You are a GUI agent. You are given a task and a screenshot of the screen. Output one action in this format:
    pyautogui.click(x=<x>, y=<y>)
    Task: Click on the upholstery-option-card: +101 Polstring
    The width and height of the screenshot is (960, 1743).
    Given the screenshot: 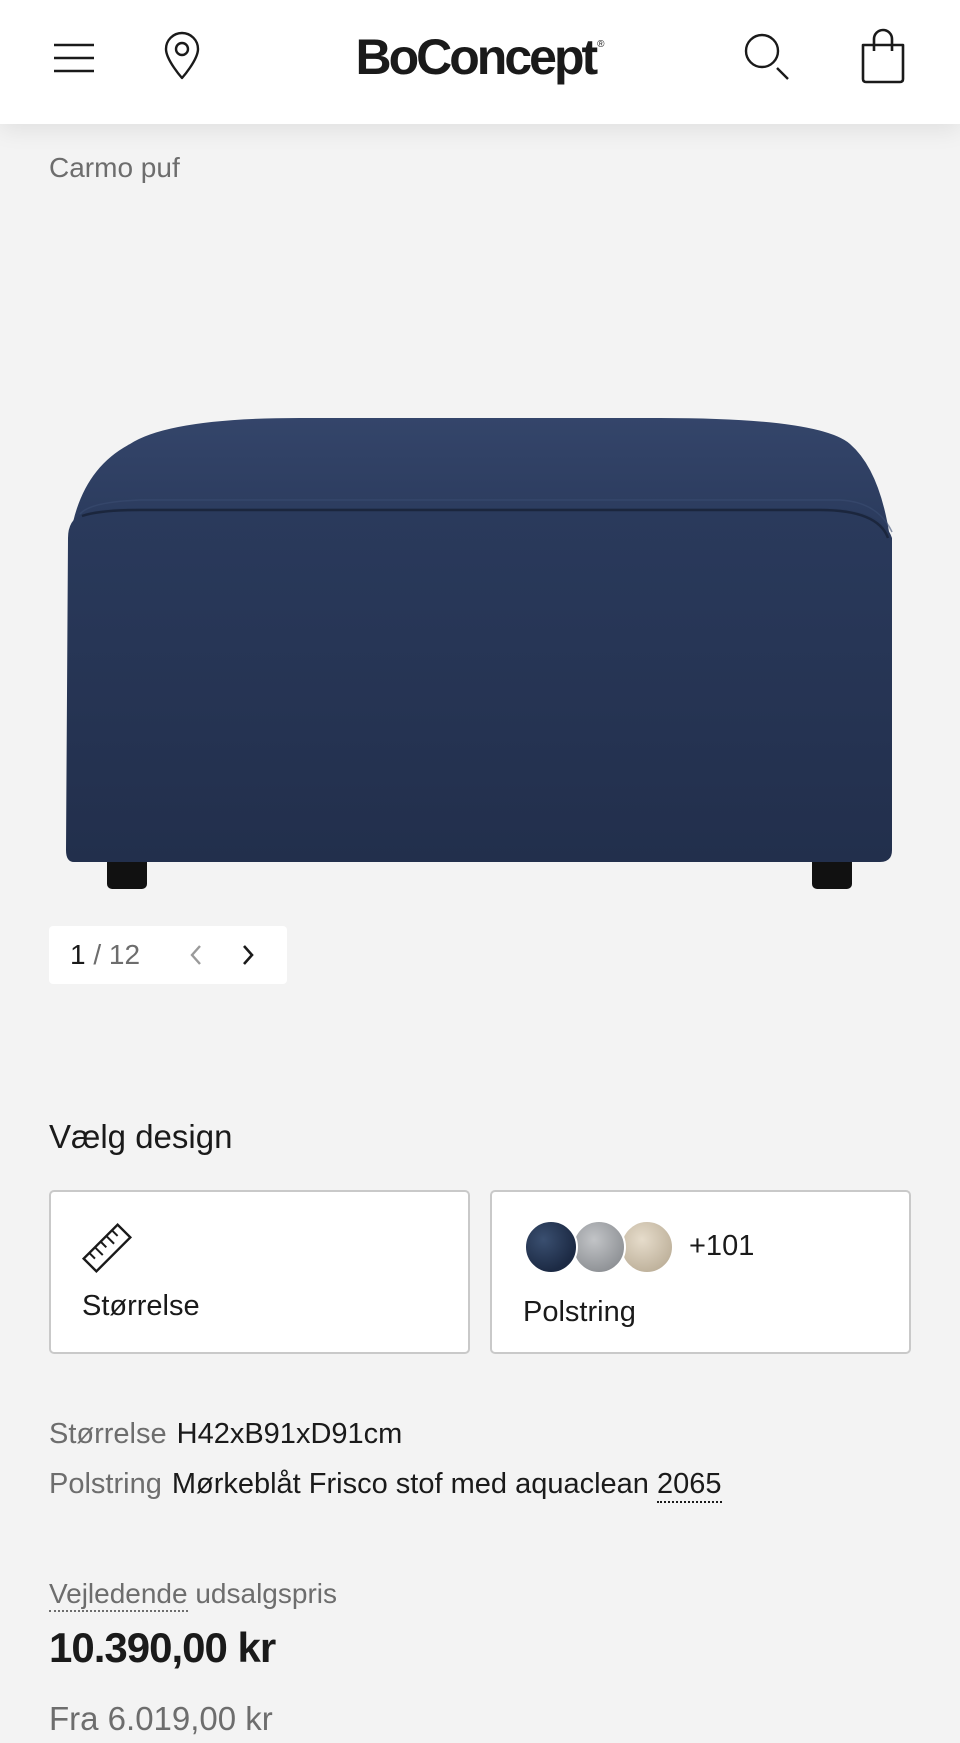 What is the action you would take?
    pyautogui.click(x=700, y=1272)
    